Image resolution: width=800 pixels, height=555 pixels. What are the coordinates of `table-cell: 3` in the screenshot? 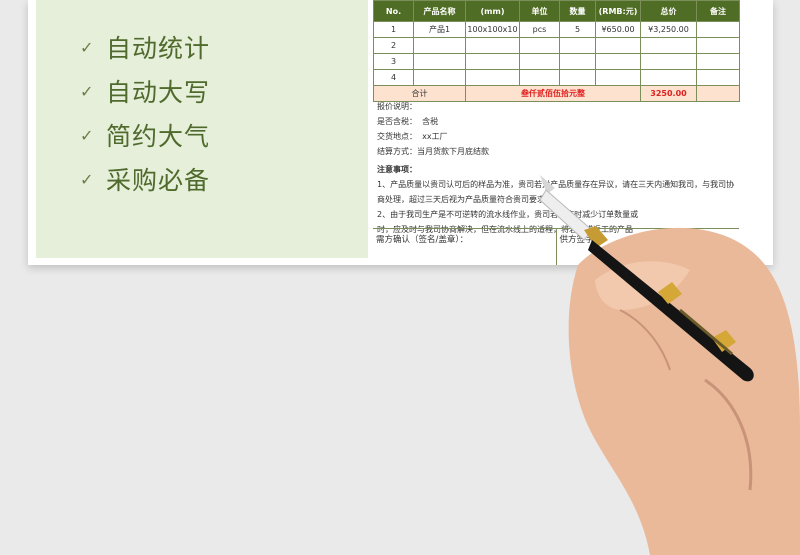 It's located at (393, 61).